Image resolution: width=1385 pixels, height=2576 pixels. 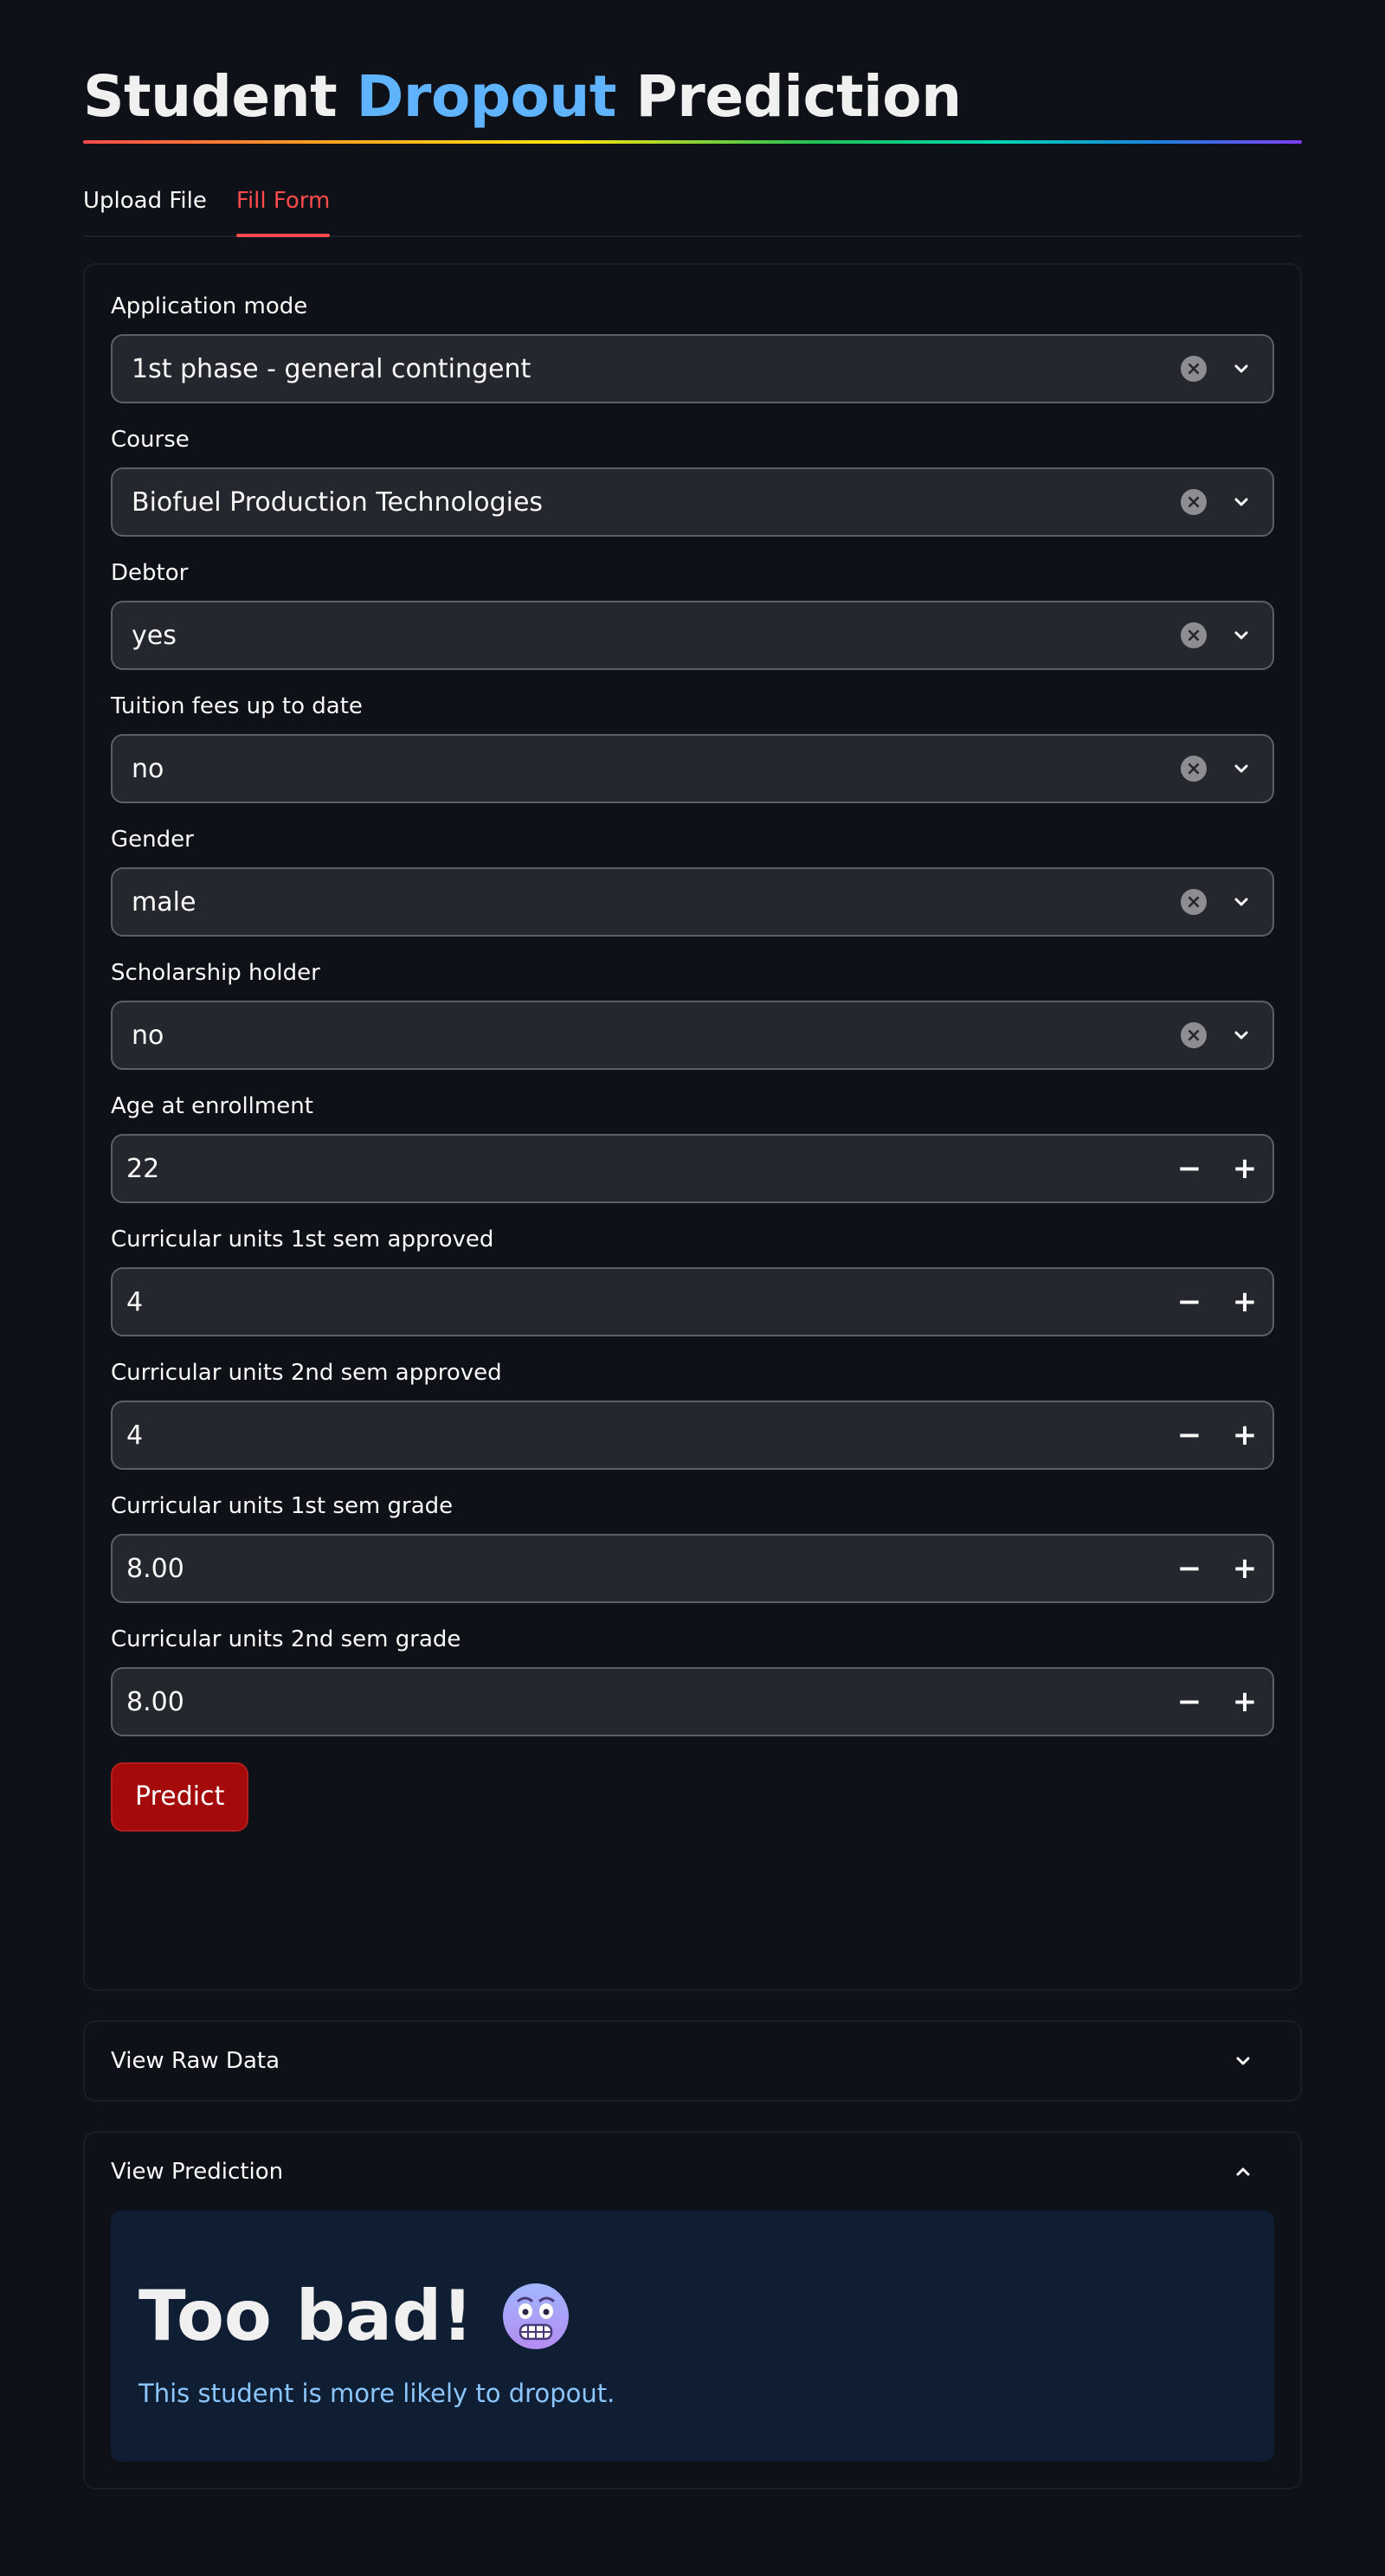 What do you see at coordinates (215, 973) in the screenshot?
I see `scholarship-holder-label: Scholarship holder` at bounding box center [215, 973].